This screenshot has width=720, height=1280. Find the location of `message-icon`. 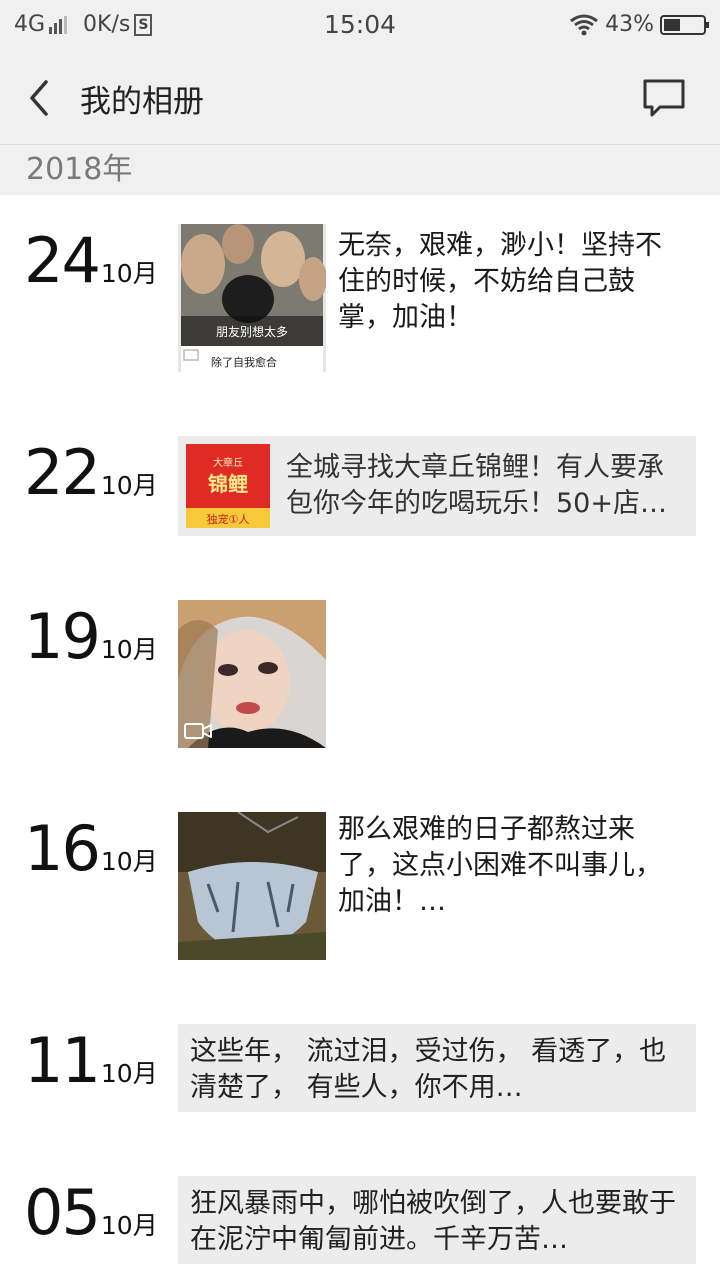

message-icon is located at coordinates (664, 98).